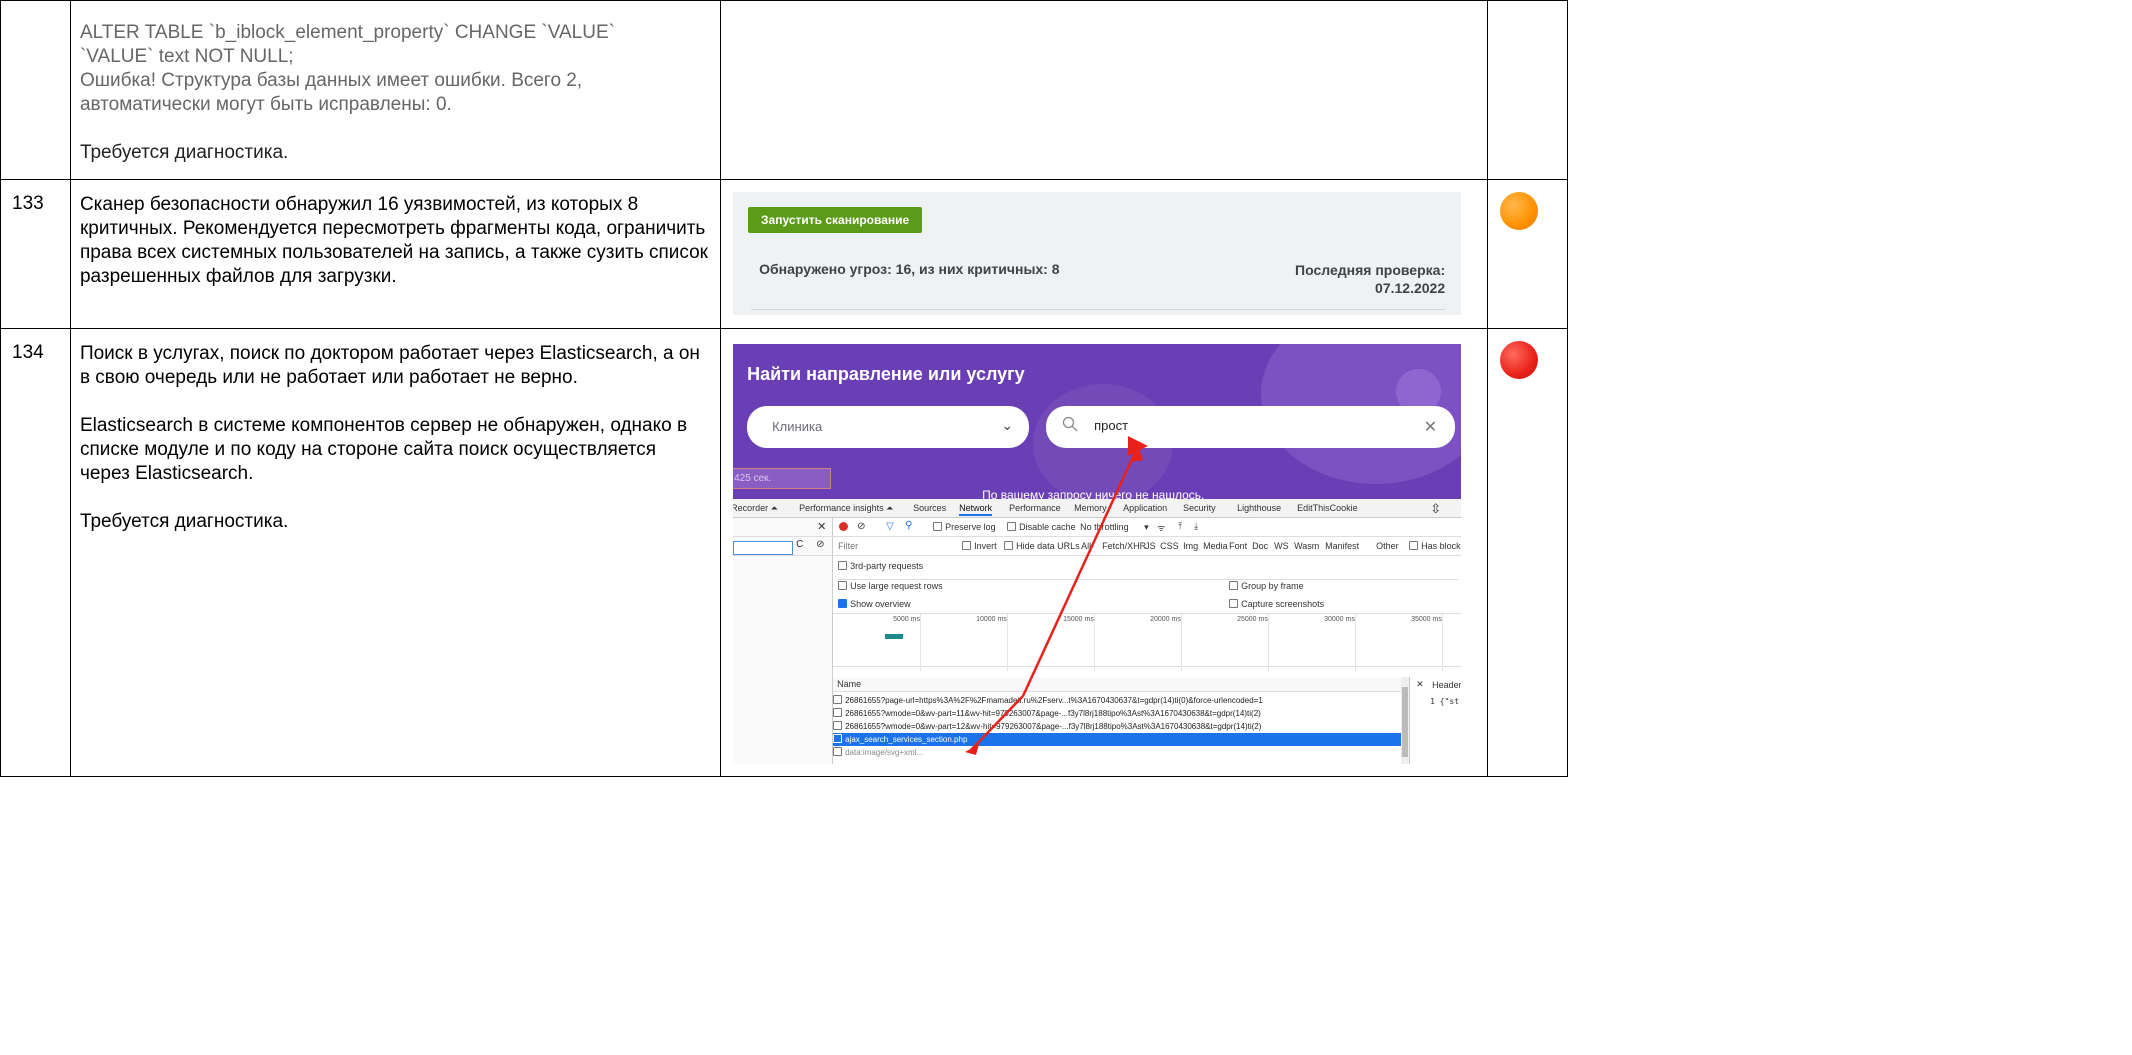 This screenshot has width=2132, height=1055. What do you see at coordinates (1213, 549) in the screenshot?
I see `red-arrow-annotation` at bounding box center [1213, 549].